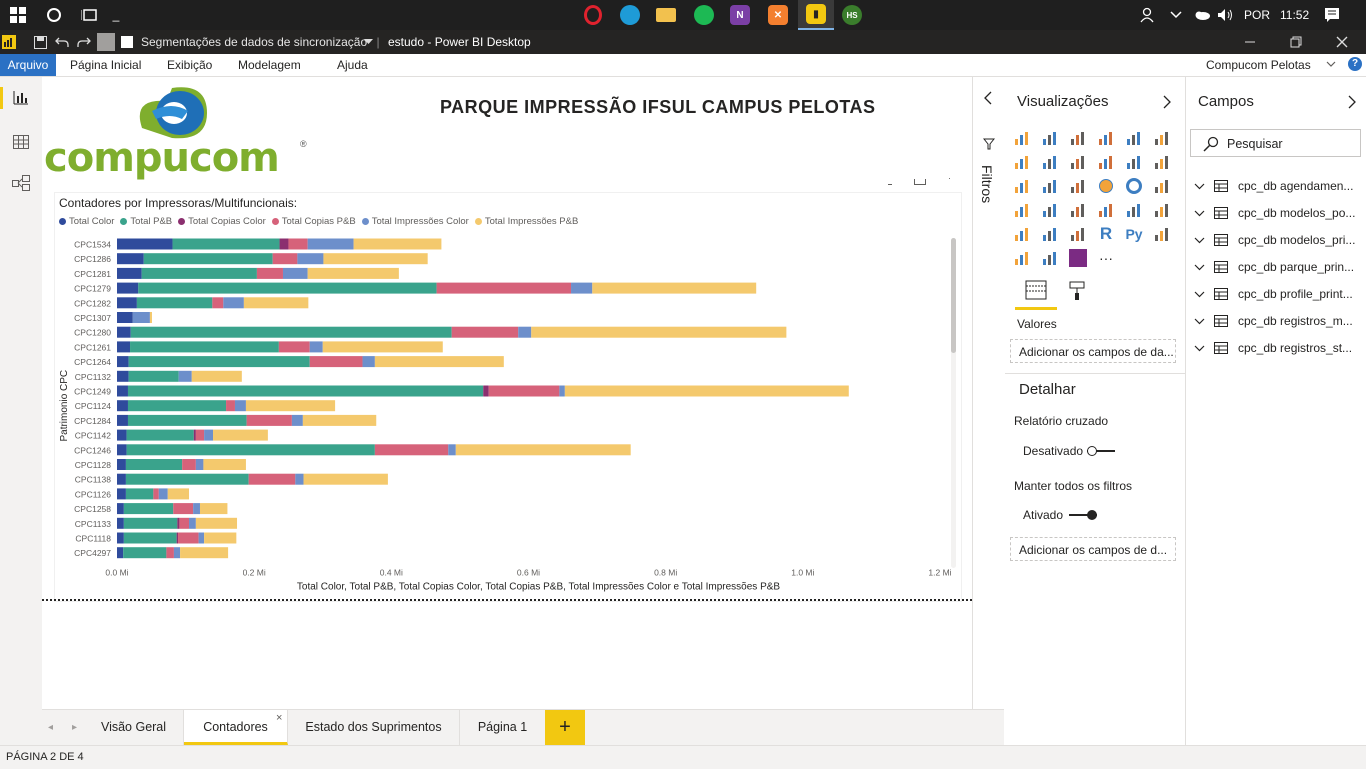 This screenshot has height=769, width=1366. What do you see at coordinates (1078, 210) in the screenshot?
I see `gauge-icon` at bounding box center [1078, 210].